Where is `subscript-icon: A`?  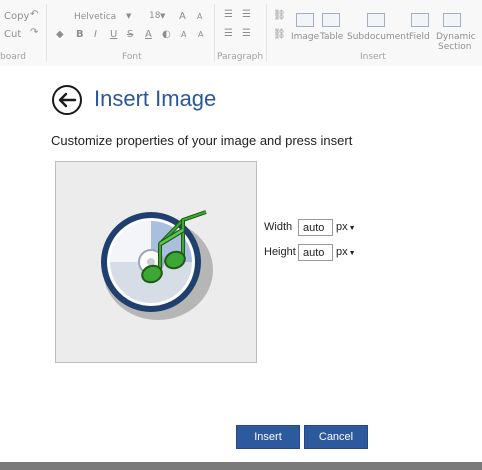 subscript-icon: A is located at coordinates (183, 34).